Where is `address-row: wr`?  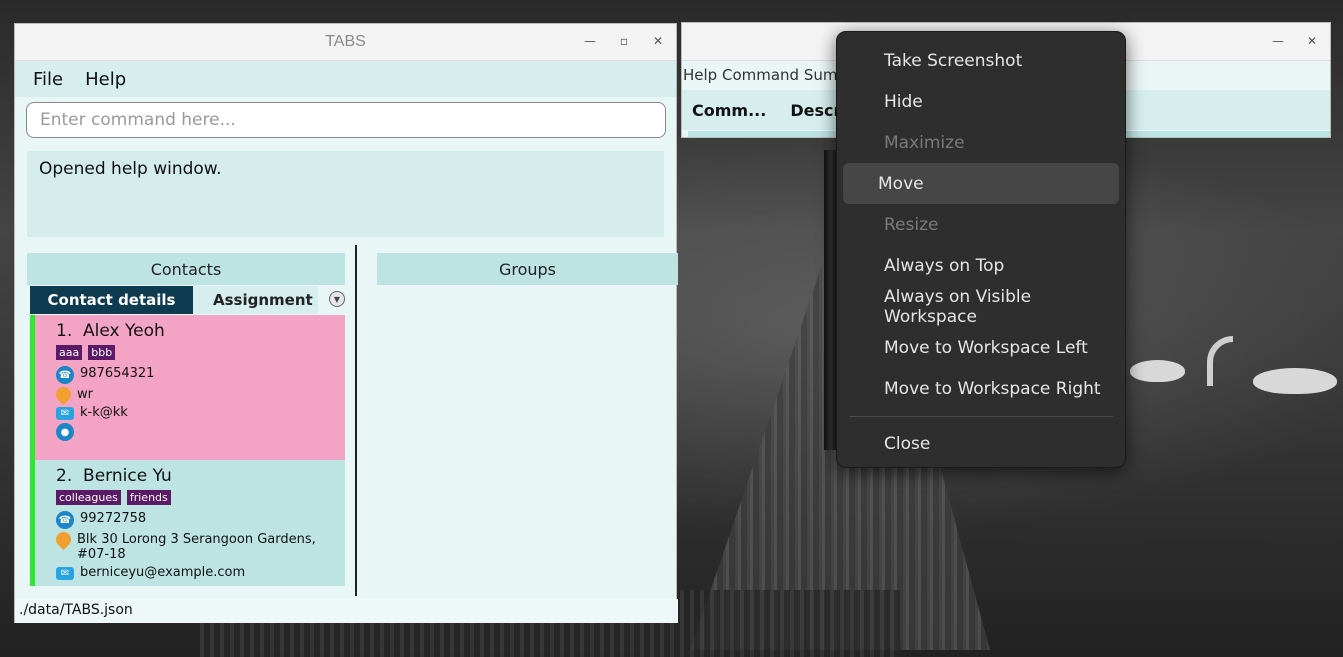
address-row: wr is located at coordinates (198, 394).